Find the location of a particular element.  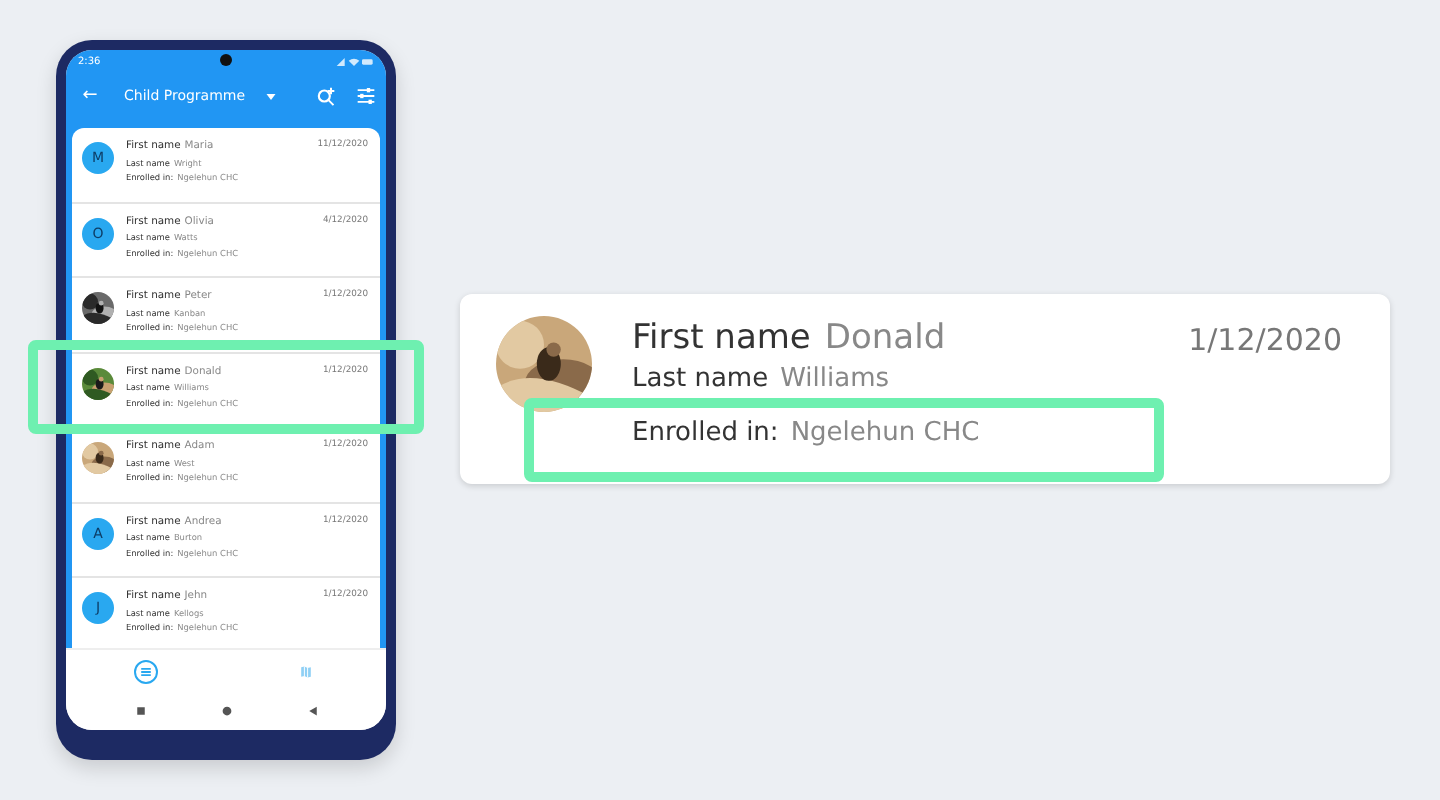

field-label: Last name is located at coordinates (700, 379).